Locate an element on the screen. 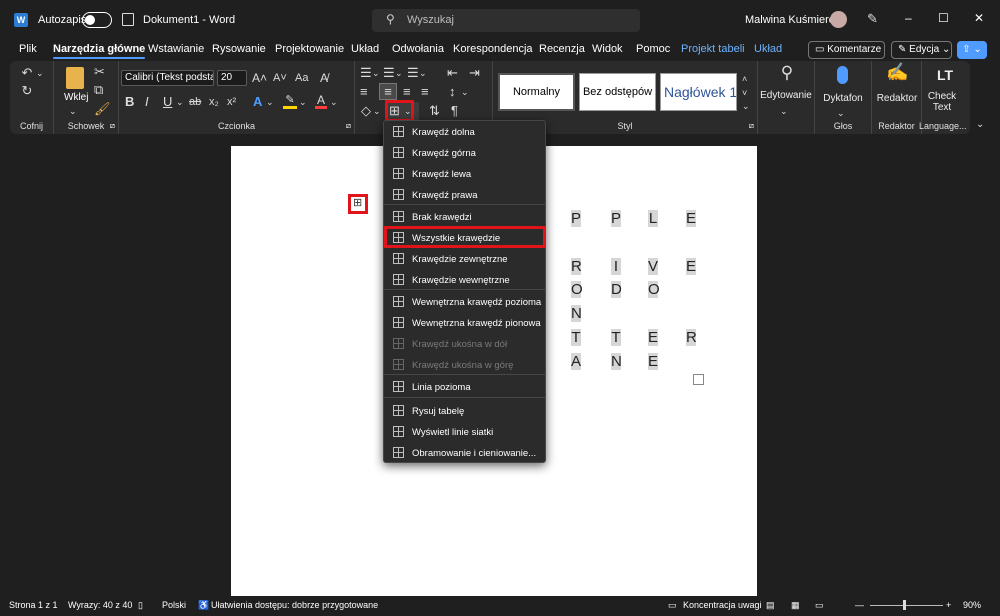 The image size is (1000, 616). read-mode-icon: ▤ is located at coordinates (770, 605).